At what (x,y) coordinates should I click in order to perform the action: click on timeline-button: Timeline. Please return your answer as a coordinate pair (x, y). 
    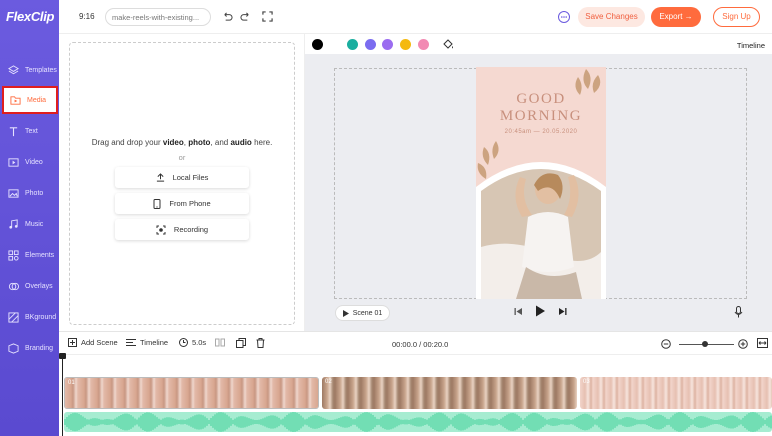
    Looking at the image, I should click on (147, 342).